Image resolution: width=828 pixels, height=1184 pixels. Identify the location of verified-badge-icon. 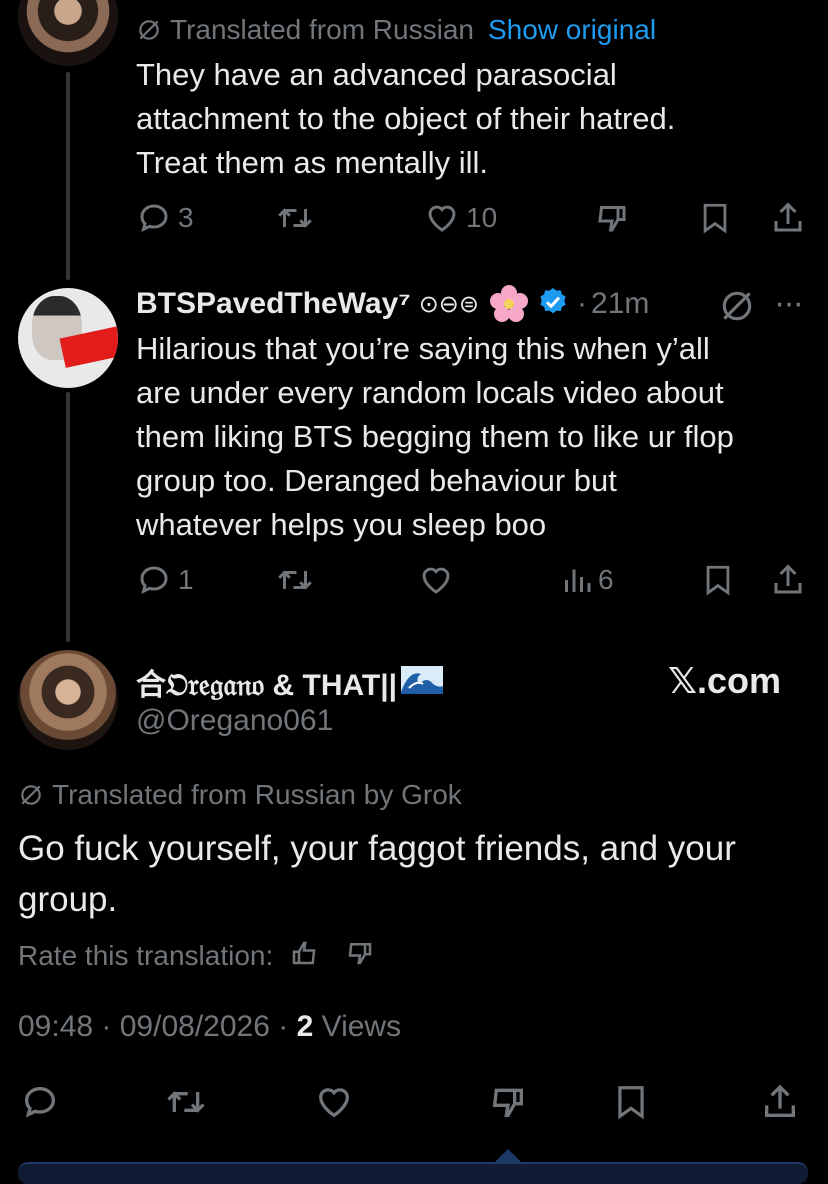
(553, 304).